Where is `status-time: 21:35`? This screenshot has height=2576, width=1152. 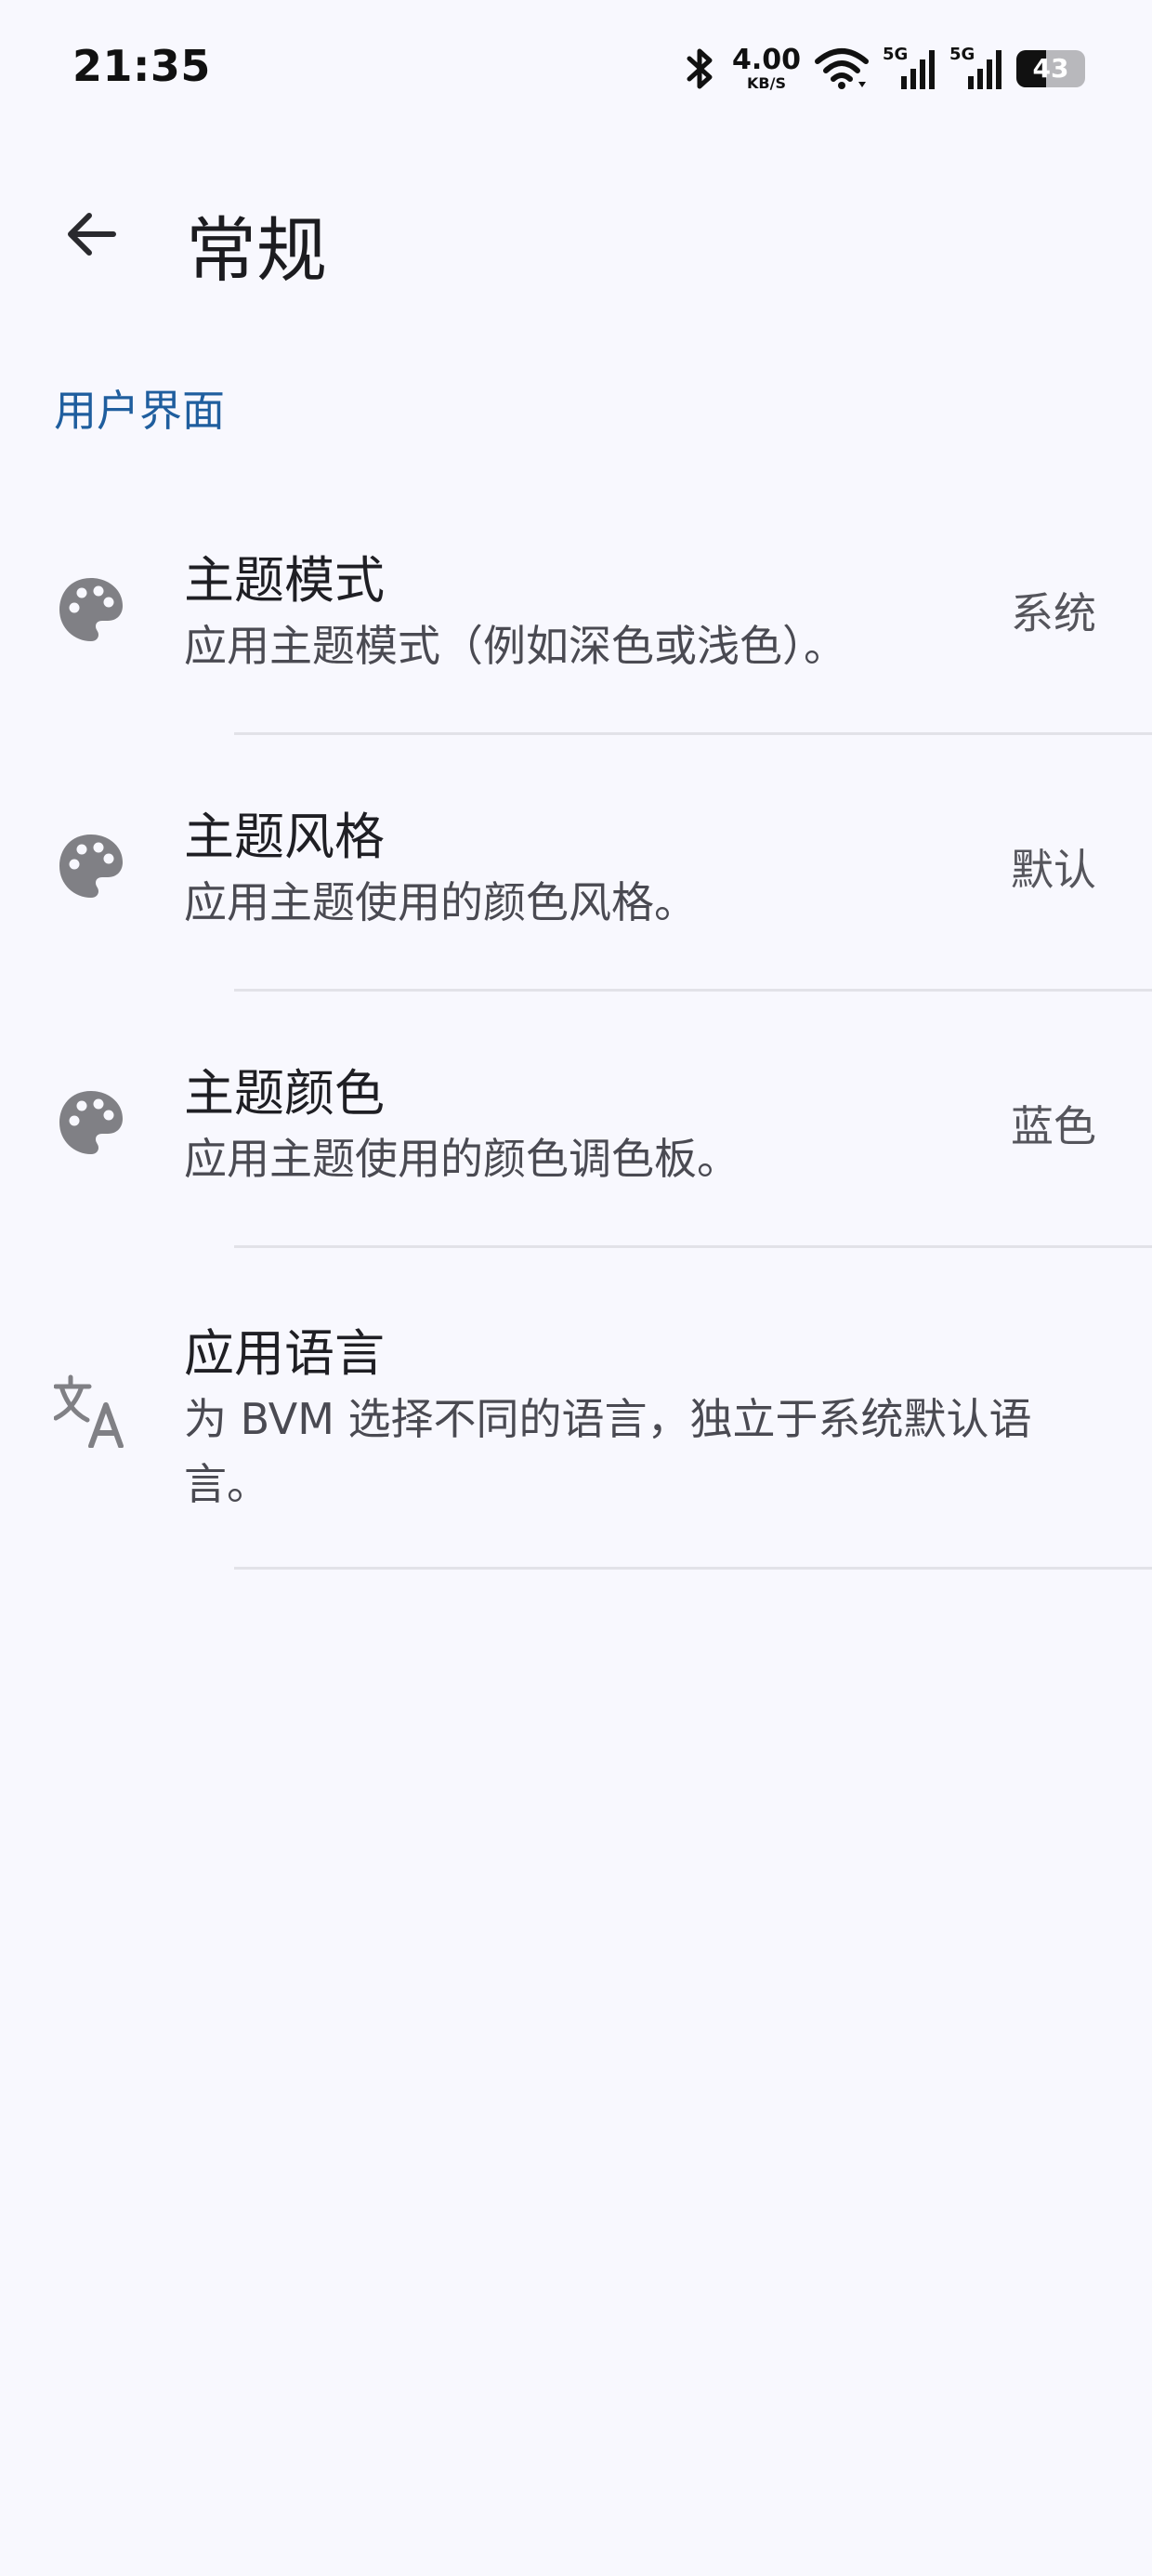 status-time: 21:35 is located at coordinates (141, 66).